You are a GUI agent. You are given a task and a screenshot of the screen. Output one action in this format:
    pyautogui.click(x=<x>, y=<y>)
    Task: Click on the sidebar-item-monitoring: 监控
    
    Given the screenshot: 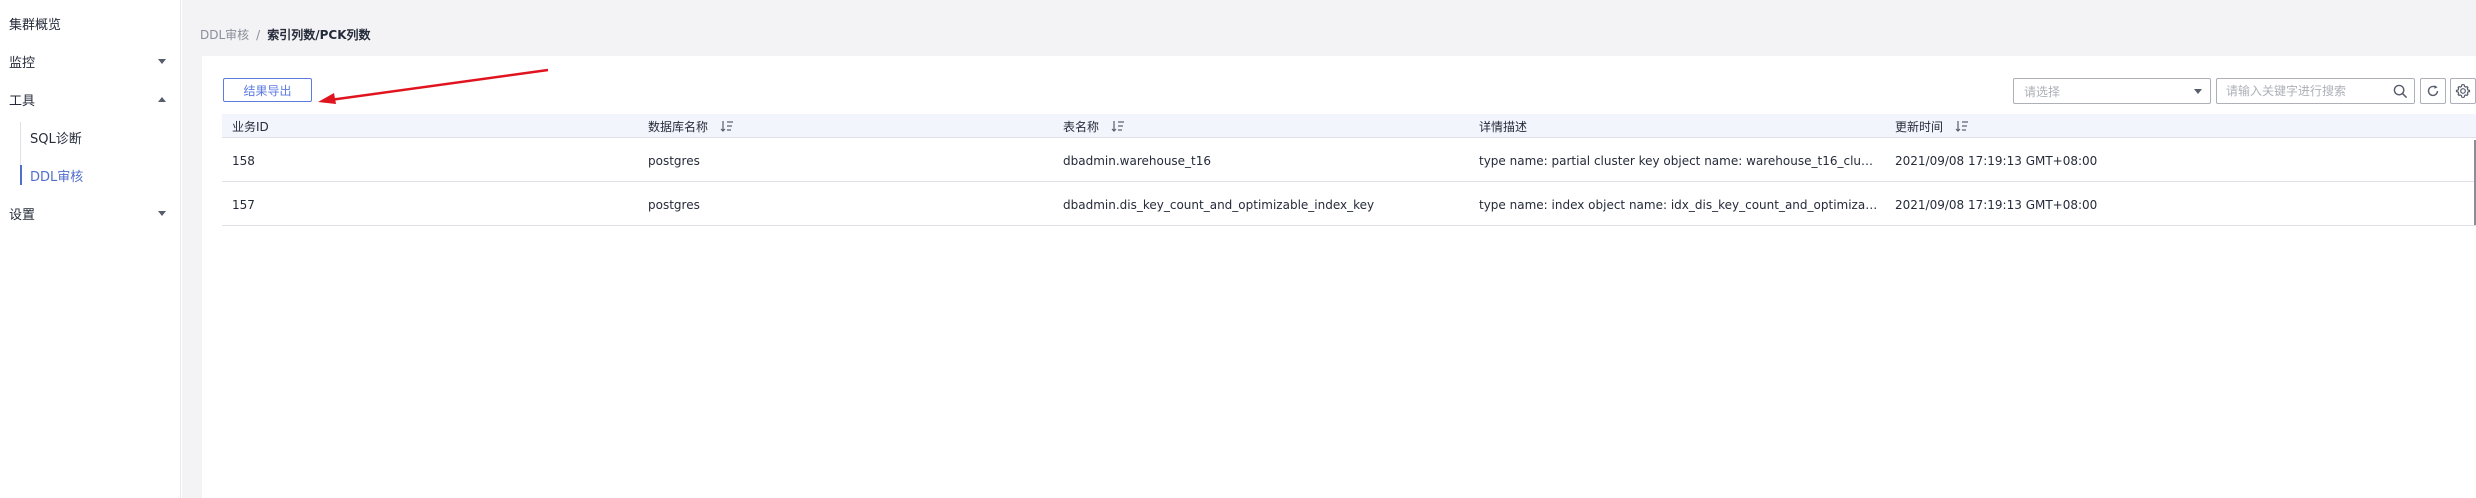 What is the action you would take?
    pyautogui.click(x=90, y=61)
    